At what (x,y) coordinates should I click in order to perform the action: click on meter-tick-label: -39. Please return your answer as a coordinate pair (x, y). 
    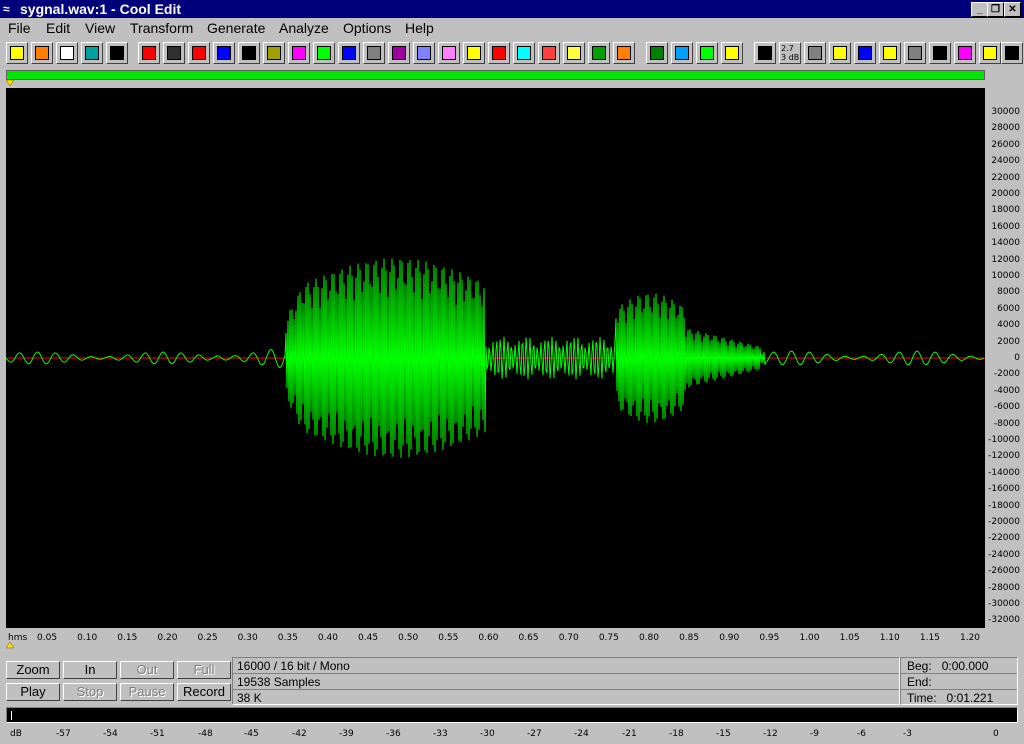
    Looking at the image, I should click on (346, 734).